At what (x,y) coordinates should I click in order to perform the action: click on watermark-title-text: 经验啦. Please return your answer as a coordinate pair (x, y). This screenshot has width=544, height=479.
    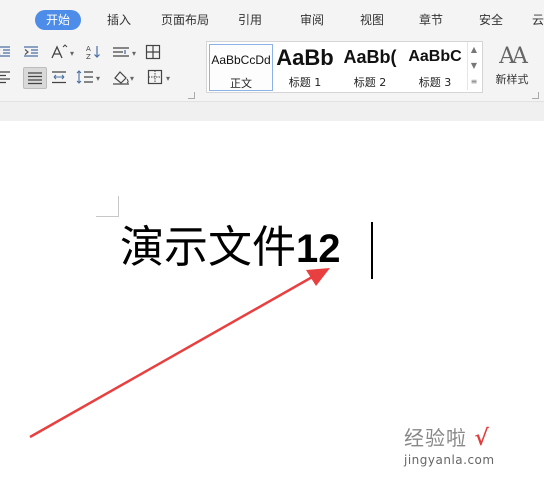
    Looking at the image, I should click on (435, 438).